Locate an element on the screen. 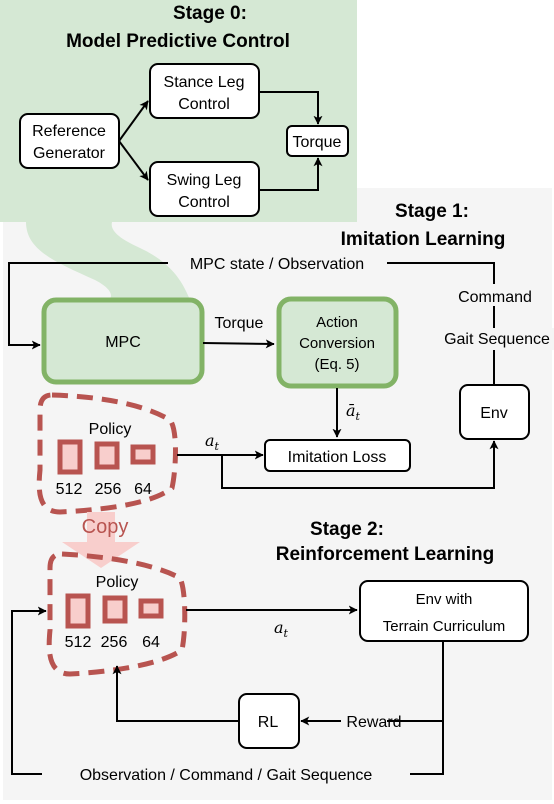 The image size is (554, 804). imitation-loss-node: Imitation Loss is located at coordinates (337, 455).